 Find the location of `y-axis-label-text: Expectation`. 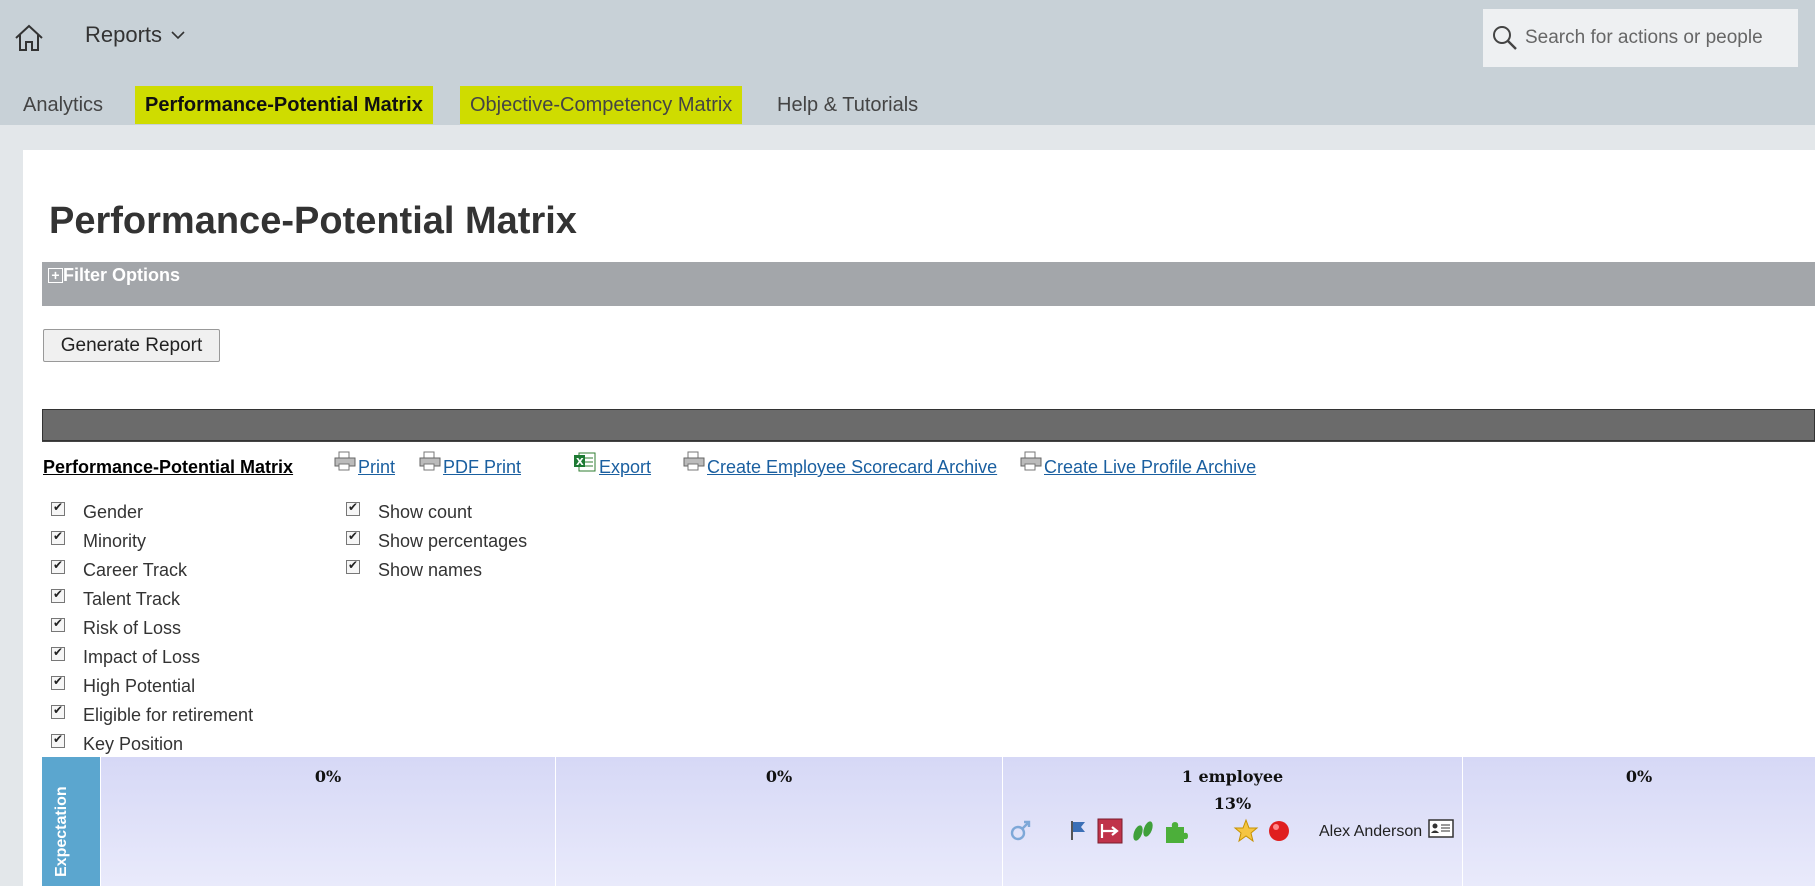

y-axis-label-text: Expectation is located at coordinates (61, 831).